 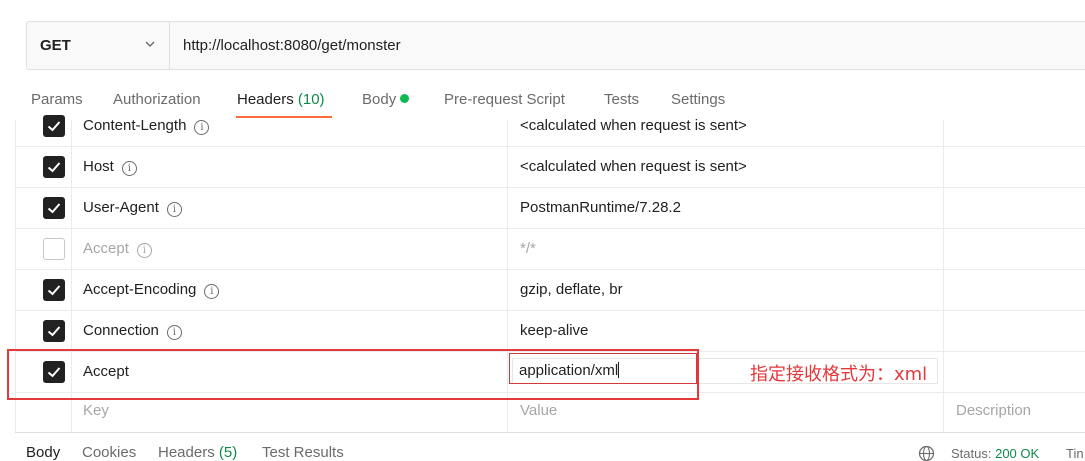 What do you see at coordinates (538, 410) in the screenshot?
I see `value-placeholder: Value` at bounding box center [538, 410].